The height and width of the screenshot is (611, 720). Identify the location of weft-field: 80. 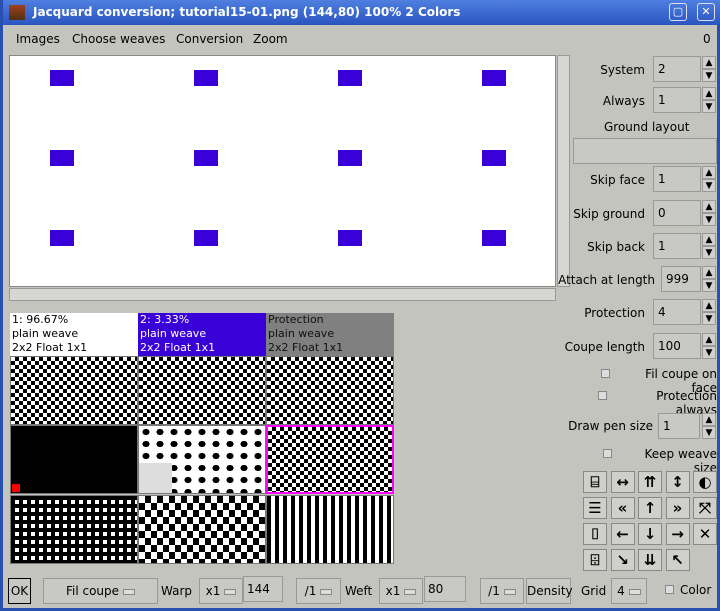
(445, 589).